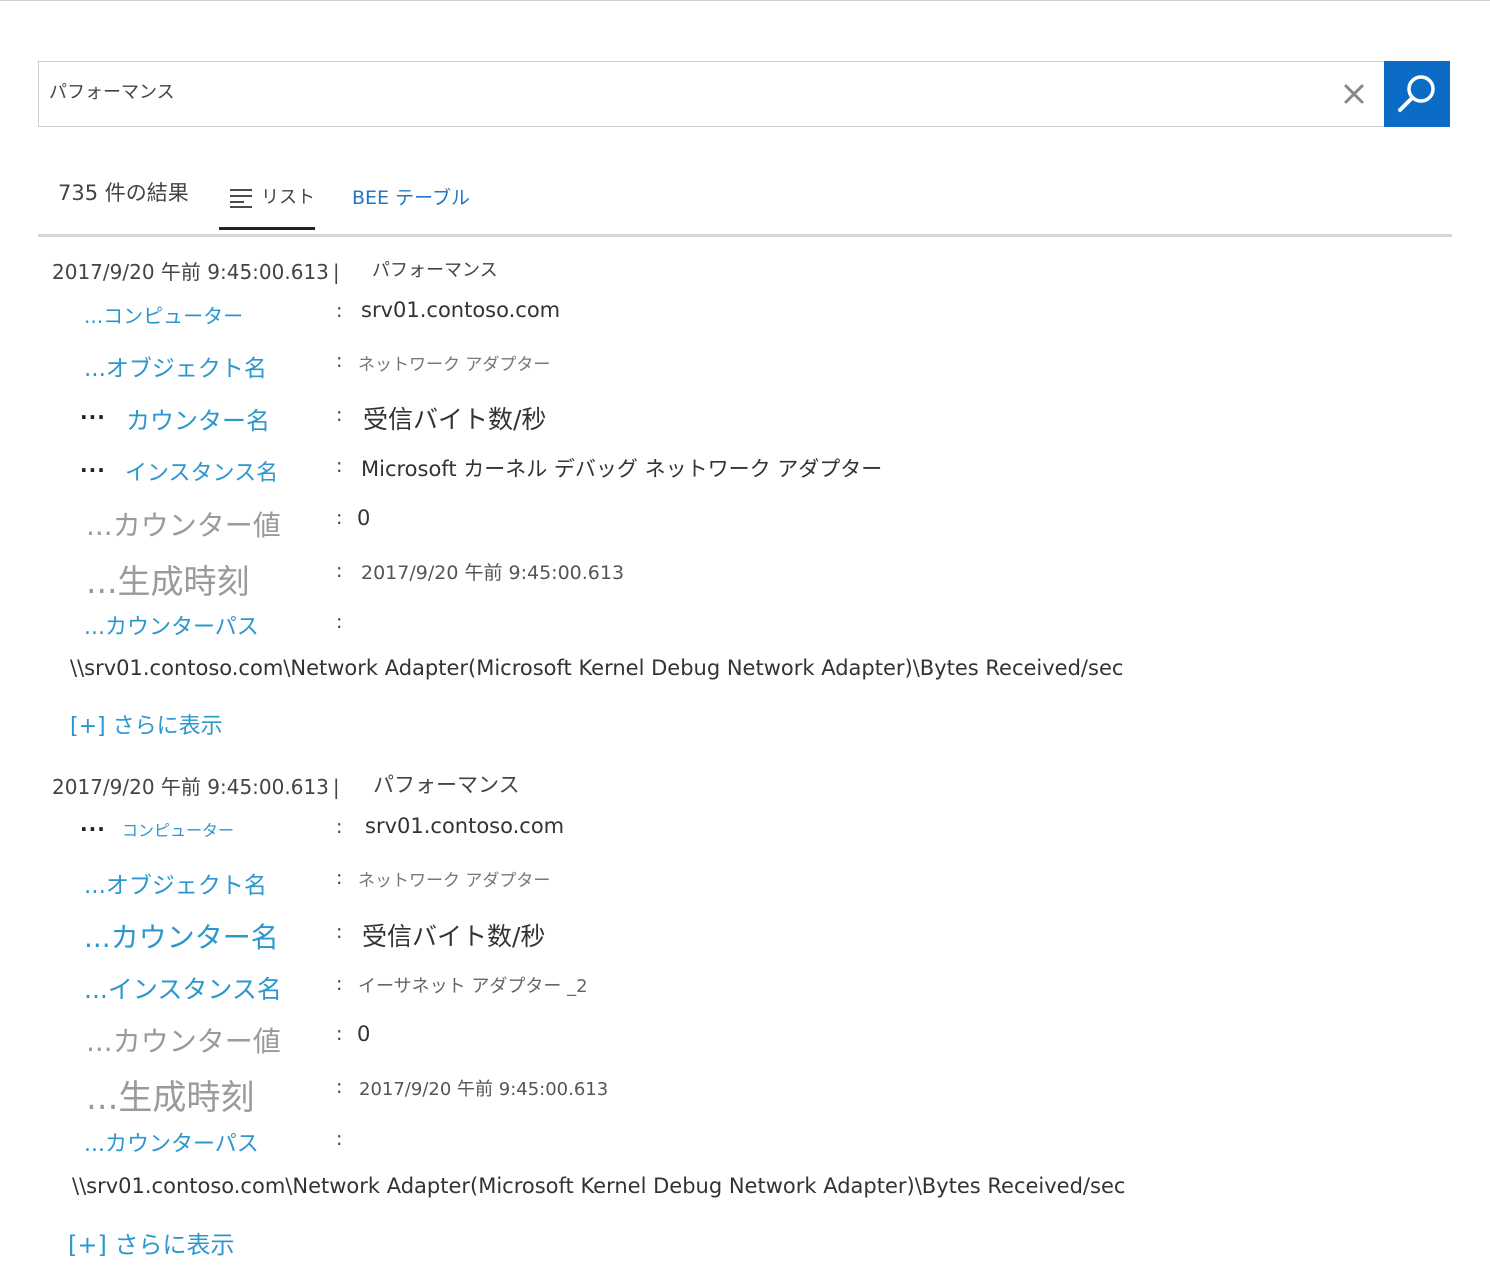 The image size is (1490, 1284). I want to click on top-divider, so click(745, 0).